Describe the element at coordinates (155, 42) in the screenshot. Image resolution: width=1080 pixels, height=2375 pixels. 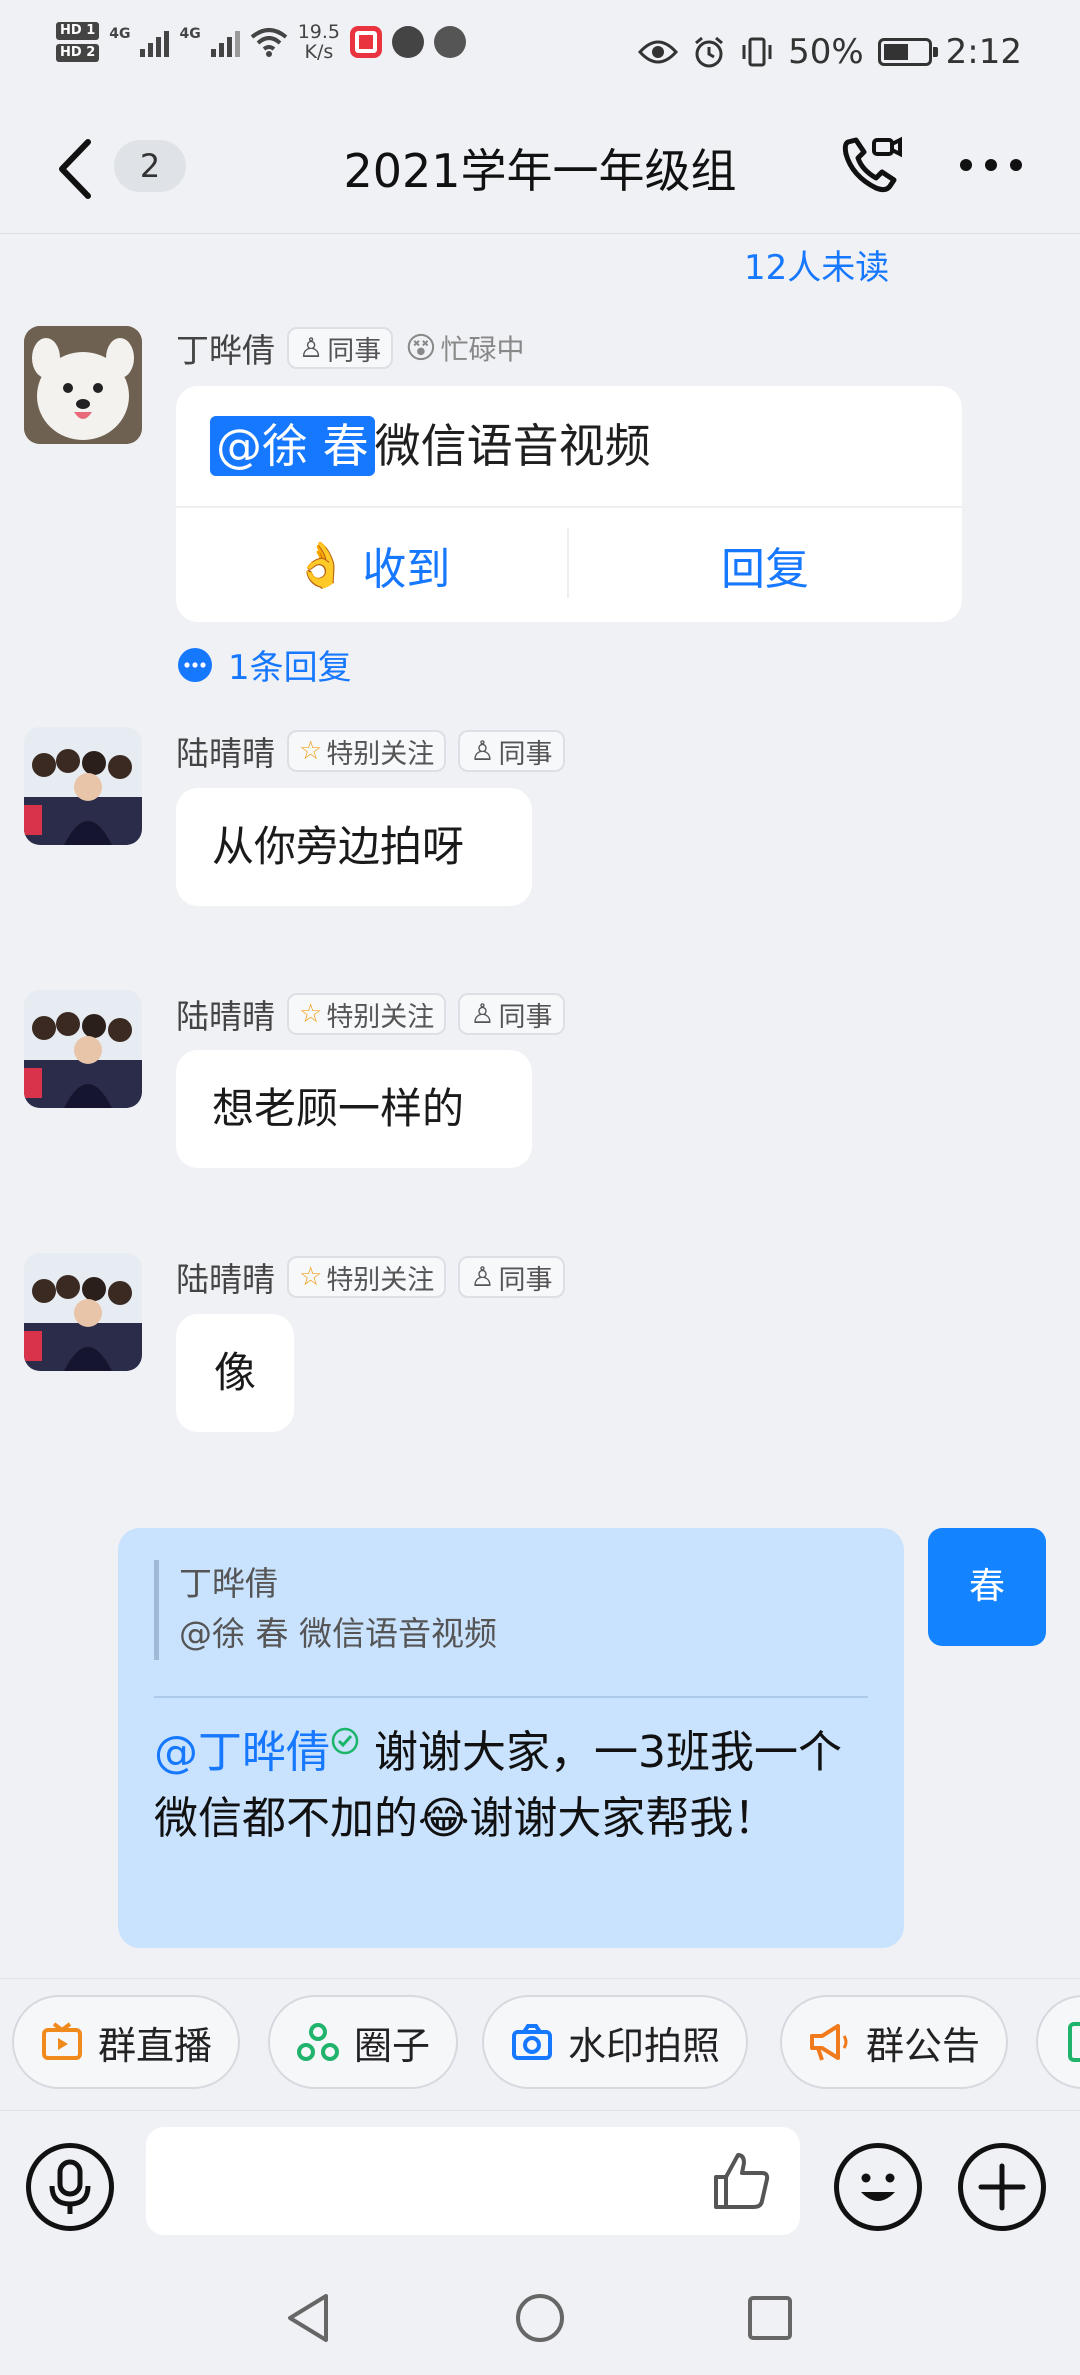
I see `signal-icon` at that location.